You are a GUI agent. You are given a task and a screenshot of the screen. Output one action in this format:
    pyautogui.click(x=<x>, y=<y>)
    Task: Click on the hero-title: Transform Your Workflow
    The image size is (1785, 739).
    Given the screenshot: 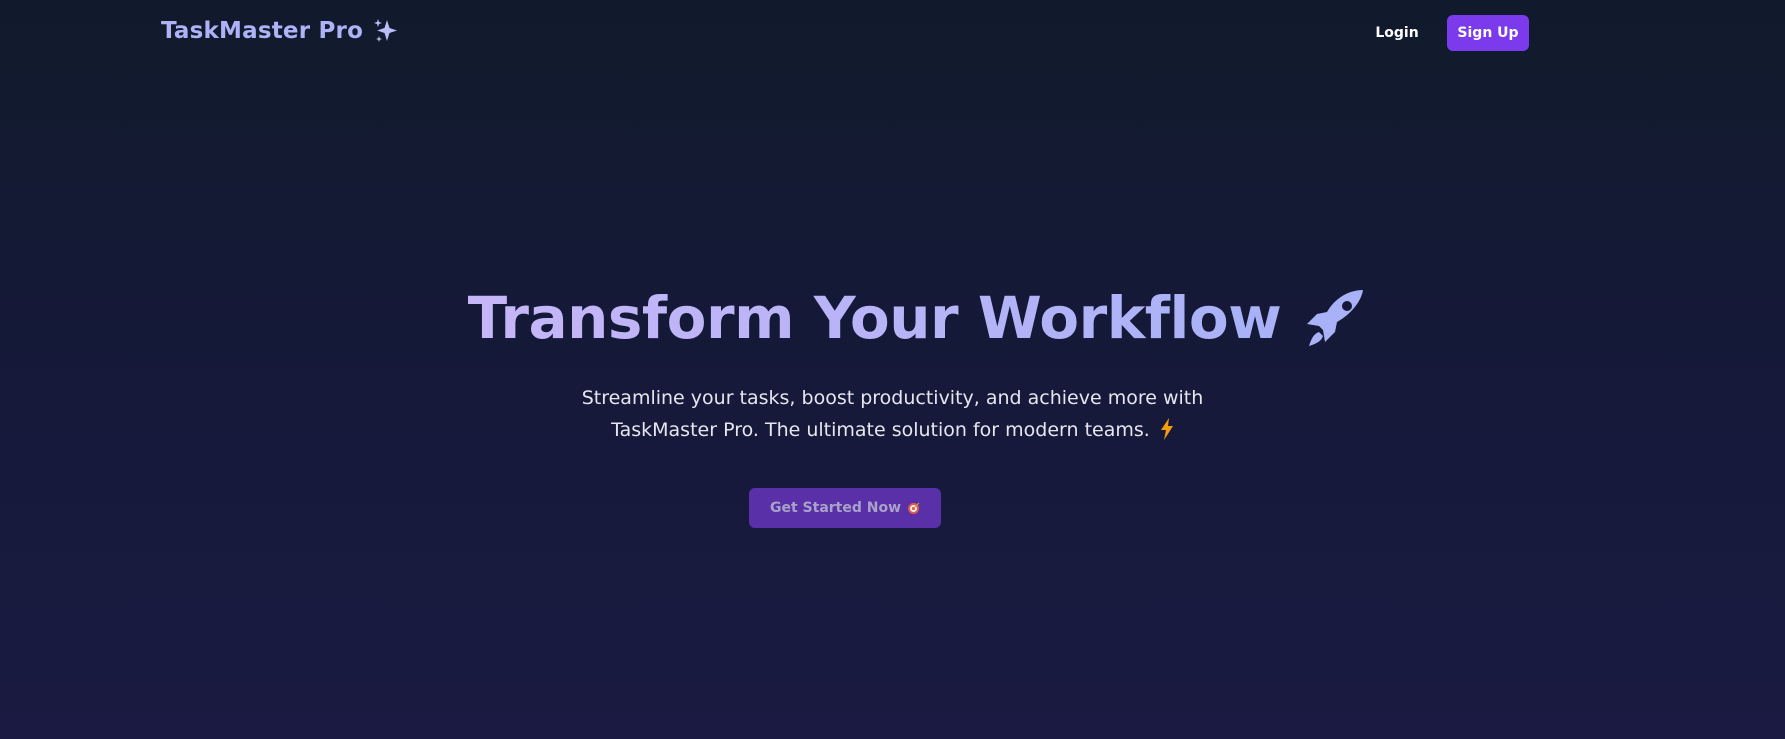 What is the action you would take?
    pyautogui.click(x=875, y=318)
    